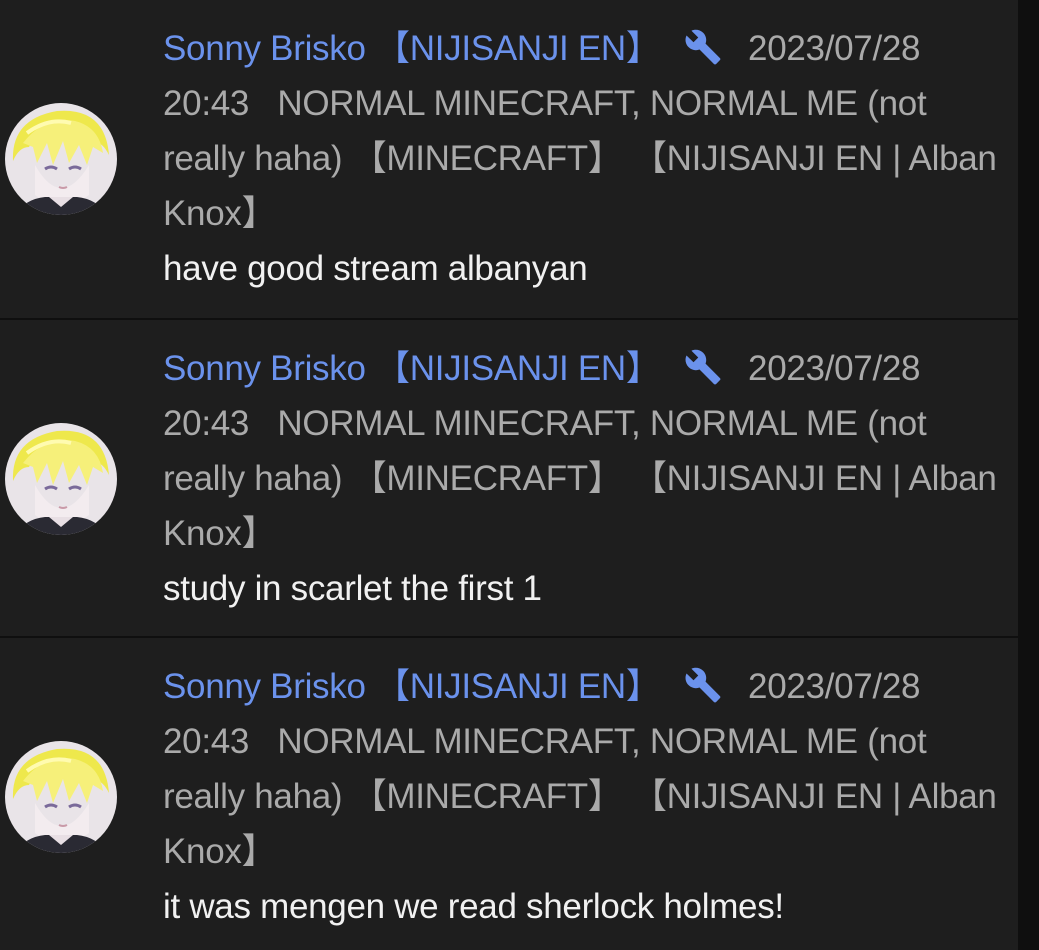 The height and width of the screenshot is (950, 1039). What do you see at coordinates (473, 906) in the screenshot?
I see `comment-message: it was mengen we read sherlock holmes!` at bounding box center [473, 906].